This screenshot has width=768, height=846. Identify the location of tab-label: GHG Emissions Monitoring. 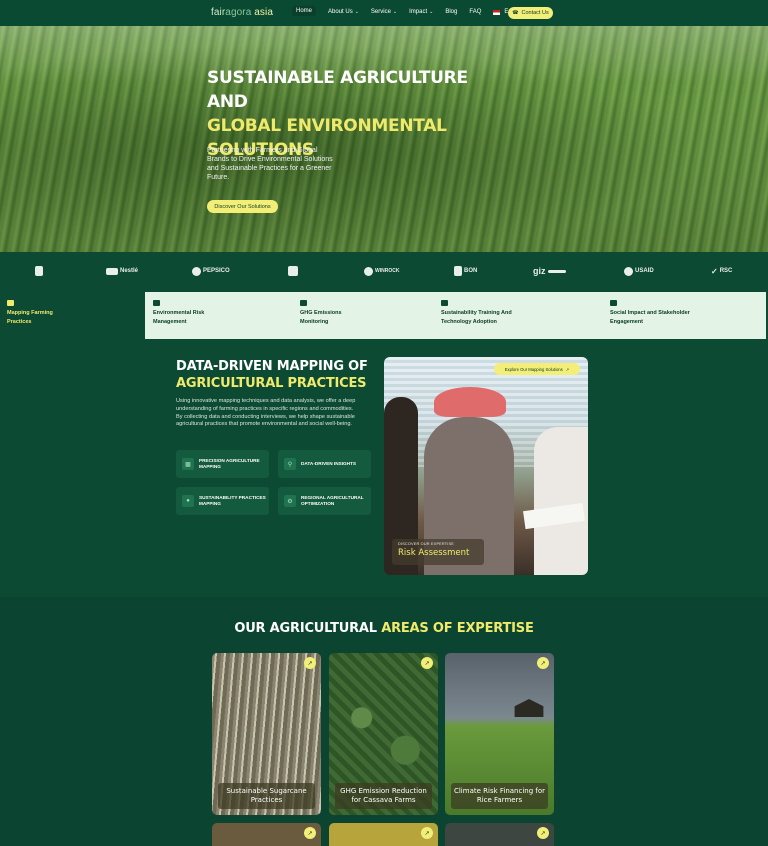
(321, 317).